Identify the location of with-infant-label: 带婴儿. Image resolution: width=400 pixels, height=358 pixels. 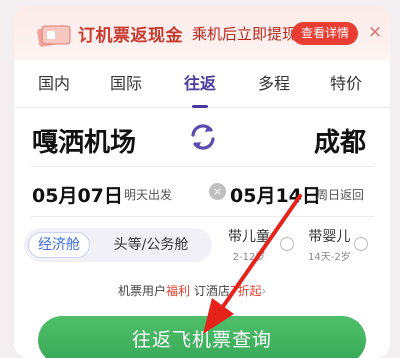
(329, 237).